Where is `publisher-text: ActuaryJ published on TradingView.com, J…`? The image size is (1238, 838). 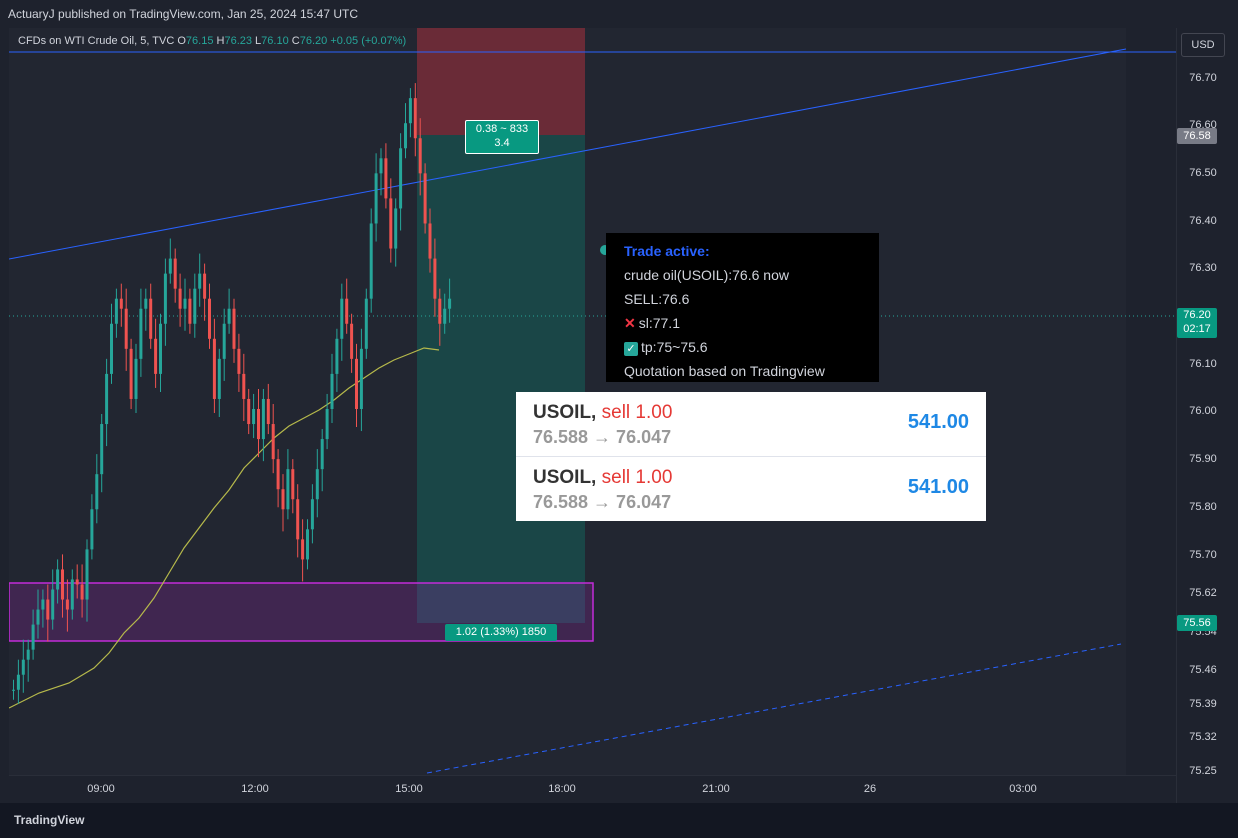 publisher-text: ActuaryJ published on TradingView.com, J… is located at coordinates (183, 14).